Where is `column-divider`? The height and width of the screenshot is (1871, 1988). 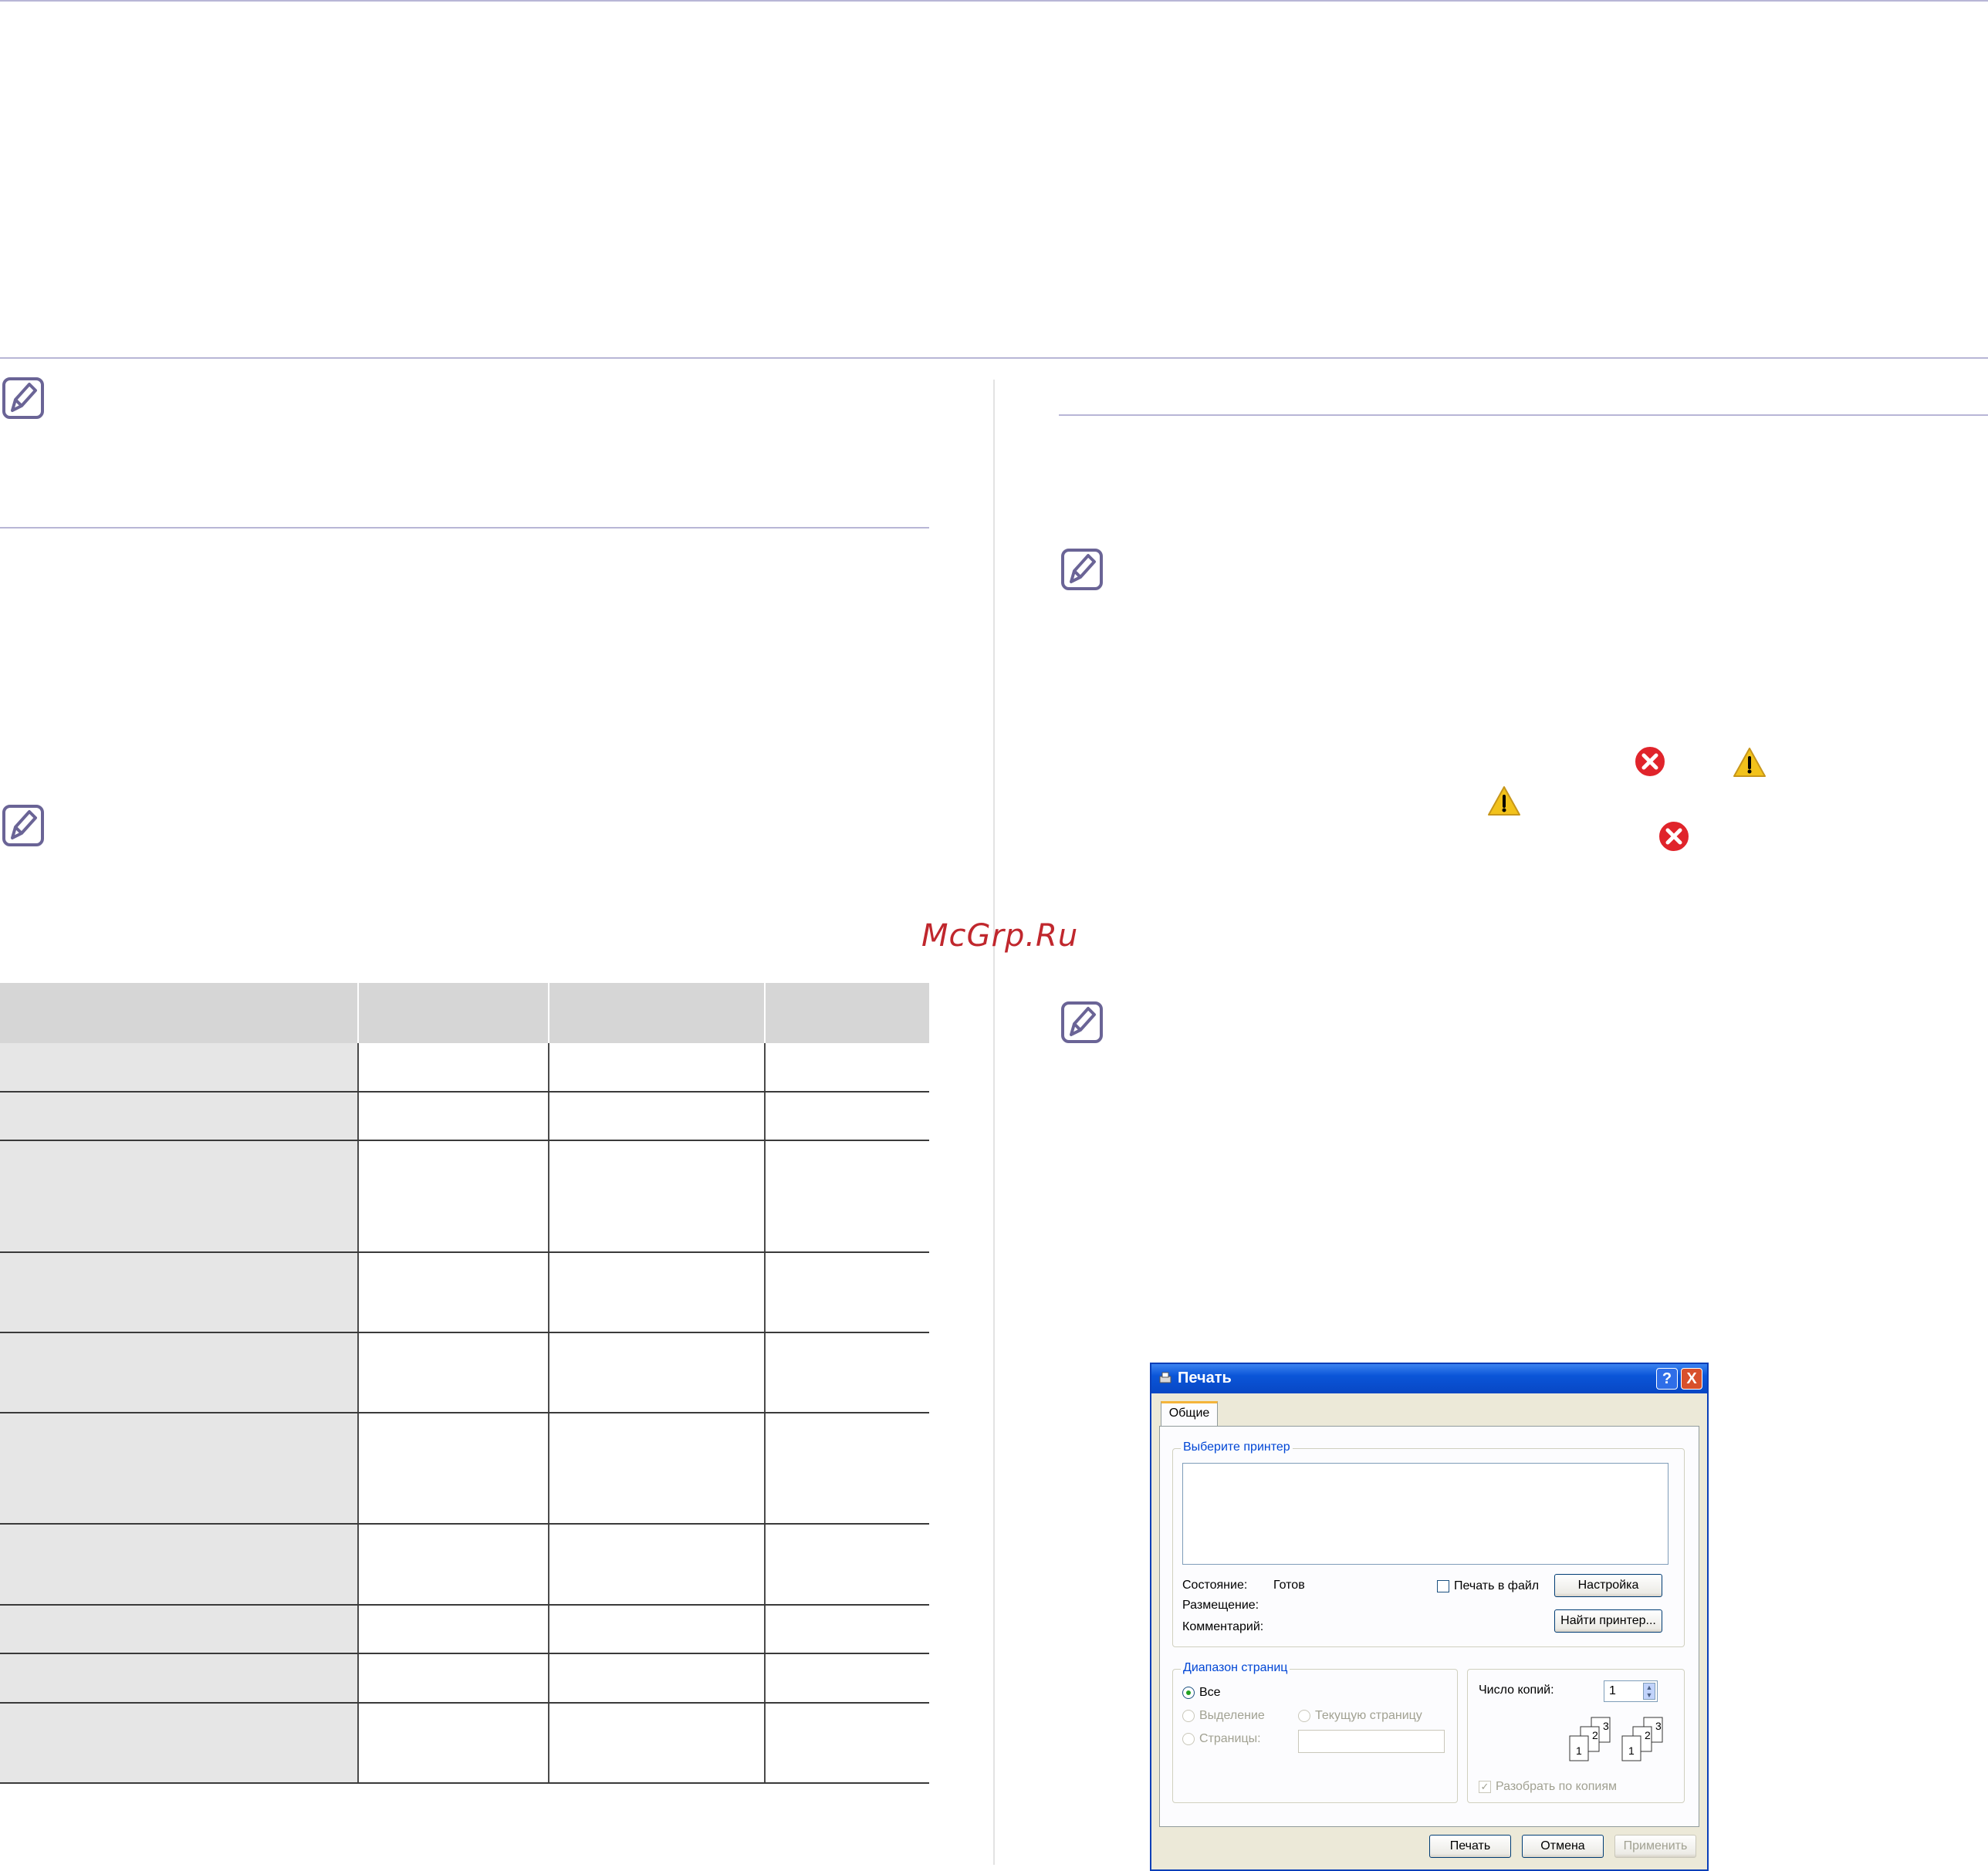 column-divider is located at coordinates (994, 1122).